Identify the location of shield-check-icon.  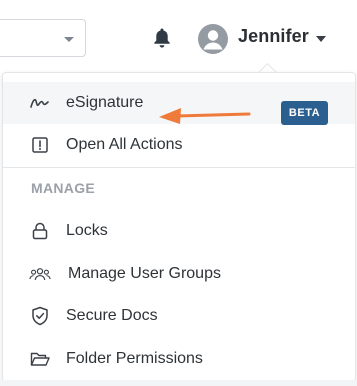
(40, 316).